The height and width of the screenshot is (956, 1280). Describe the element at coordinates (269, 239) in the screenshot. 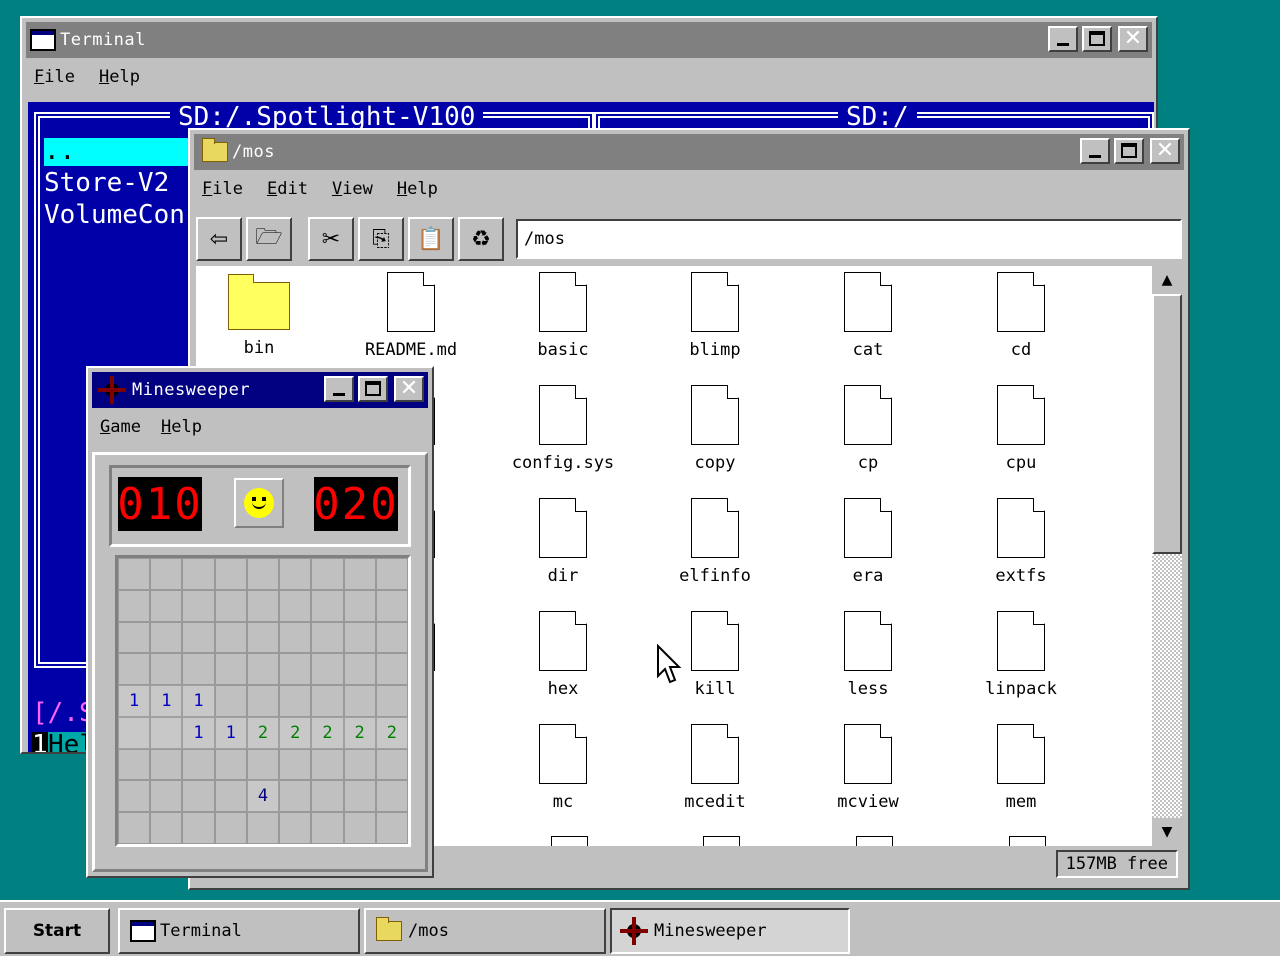

I see `up-folder-icon: 🗁` at that location.